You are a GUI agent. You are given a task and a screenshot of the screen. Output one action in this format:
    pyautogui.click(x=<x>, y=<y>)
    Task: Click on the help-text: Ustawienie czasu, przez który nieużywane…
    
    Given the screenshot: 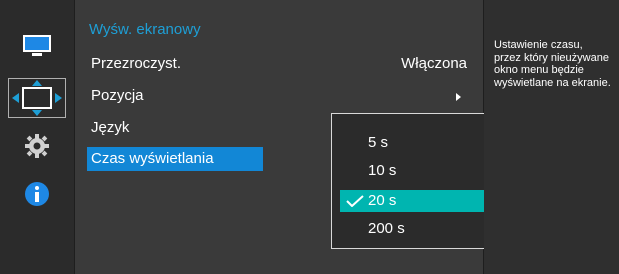 What is the action you would take?
    pyautogui.click(x=552, y=64)
    